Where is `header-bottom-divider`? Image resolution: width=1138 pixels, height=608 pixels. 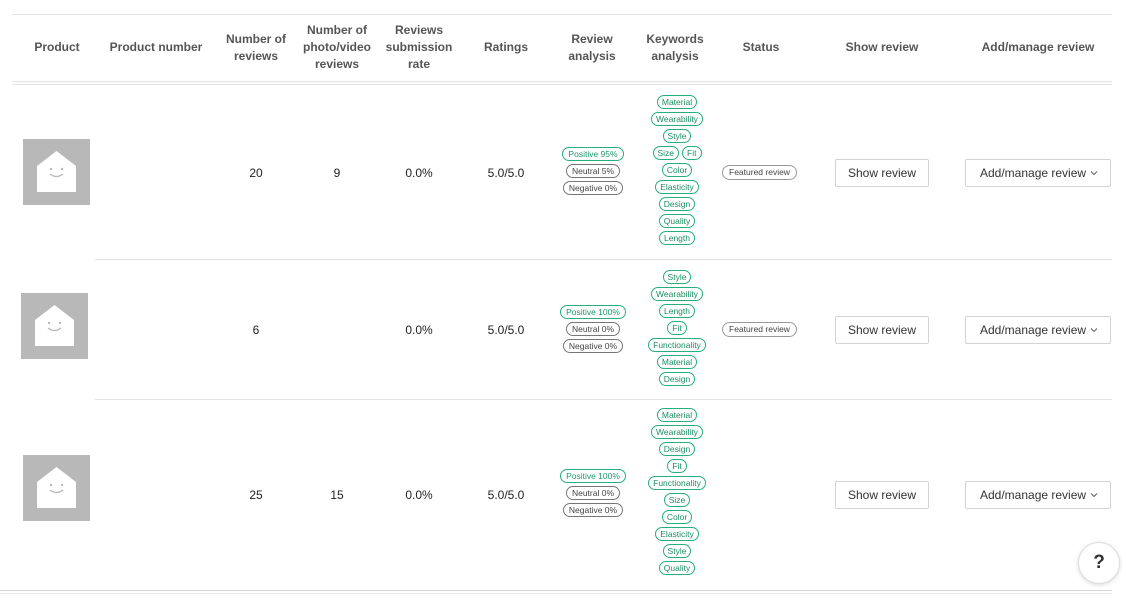
header-bottom-divider is located at coordinates (562, 81).